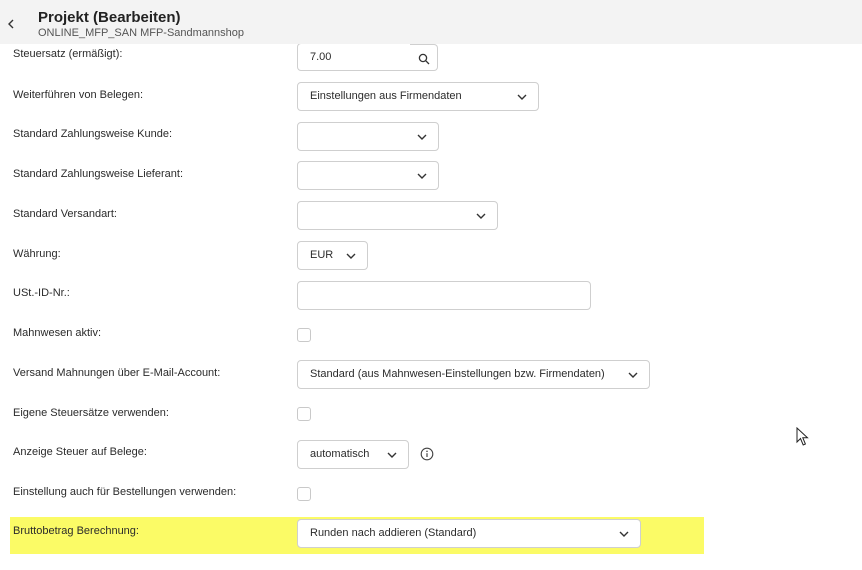 The height and width of the screenshot is (570, 862). I want to click on mouse-cursor-icon, so click(802, 436).